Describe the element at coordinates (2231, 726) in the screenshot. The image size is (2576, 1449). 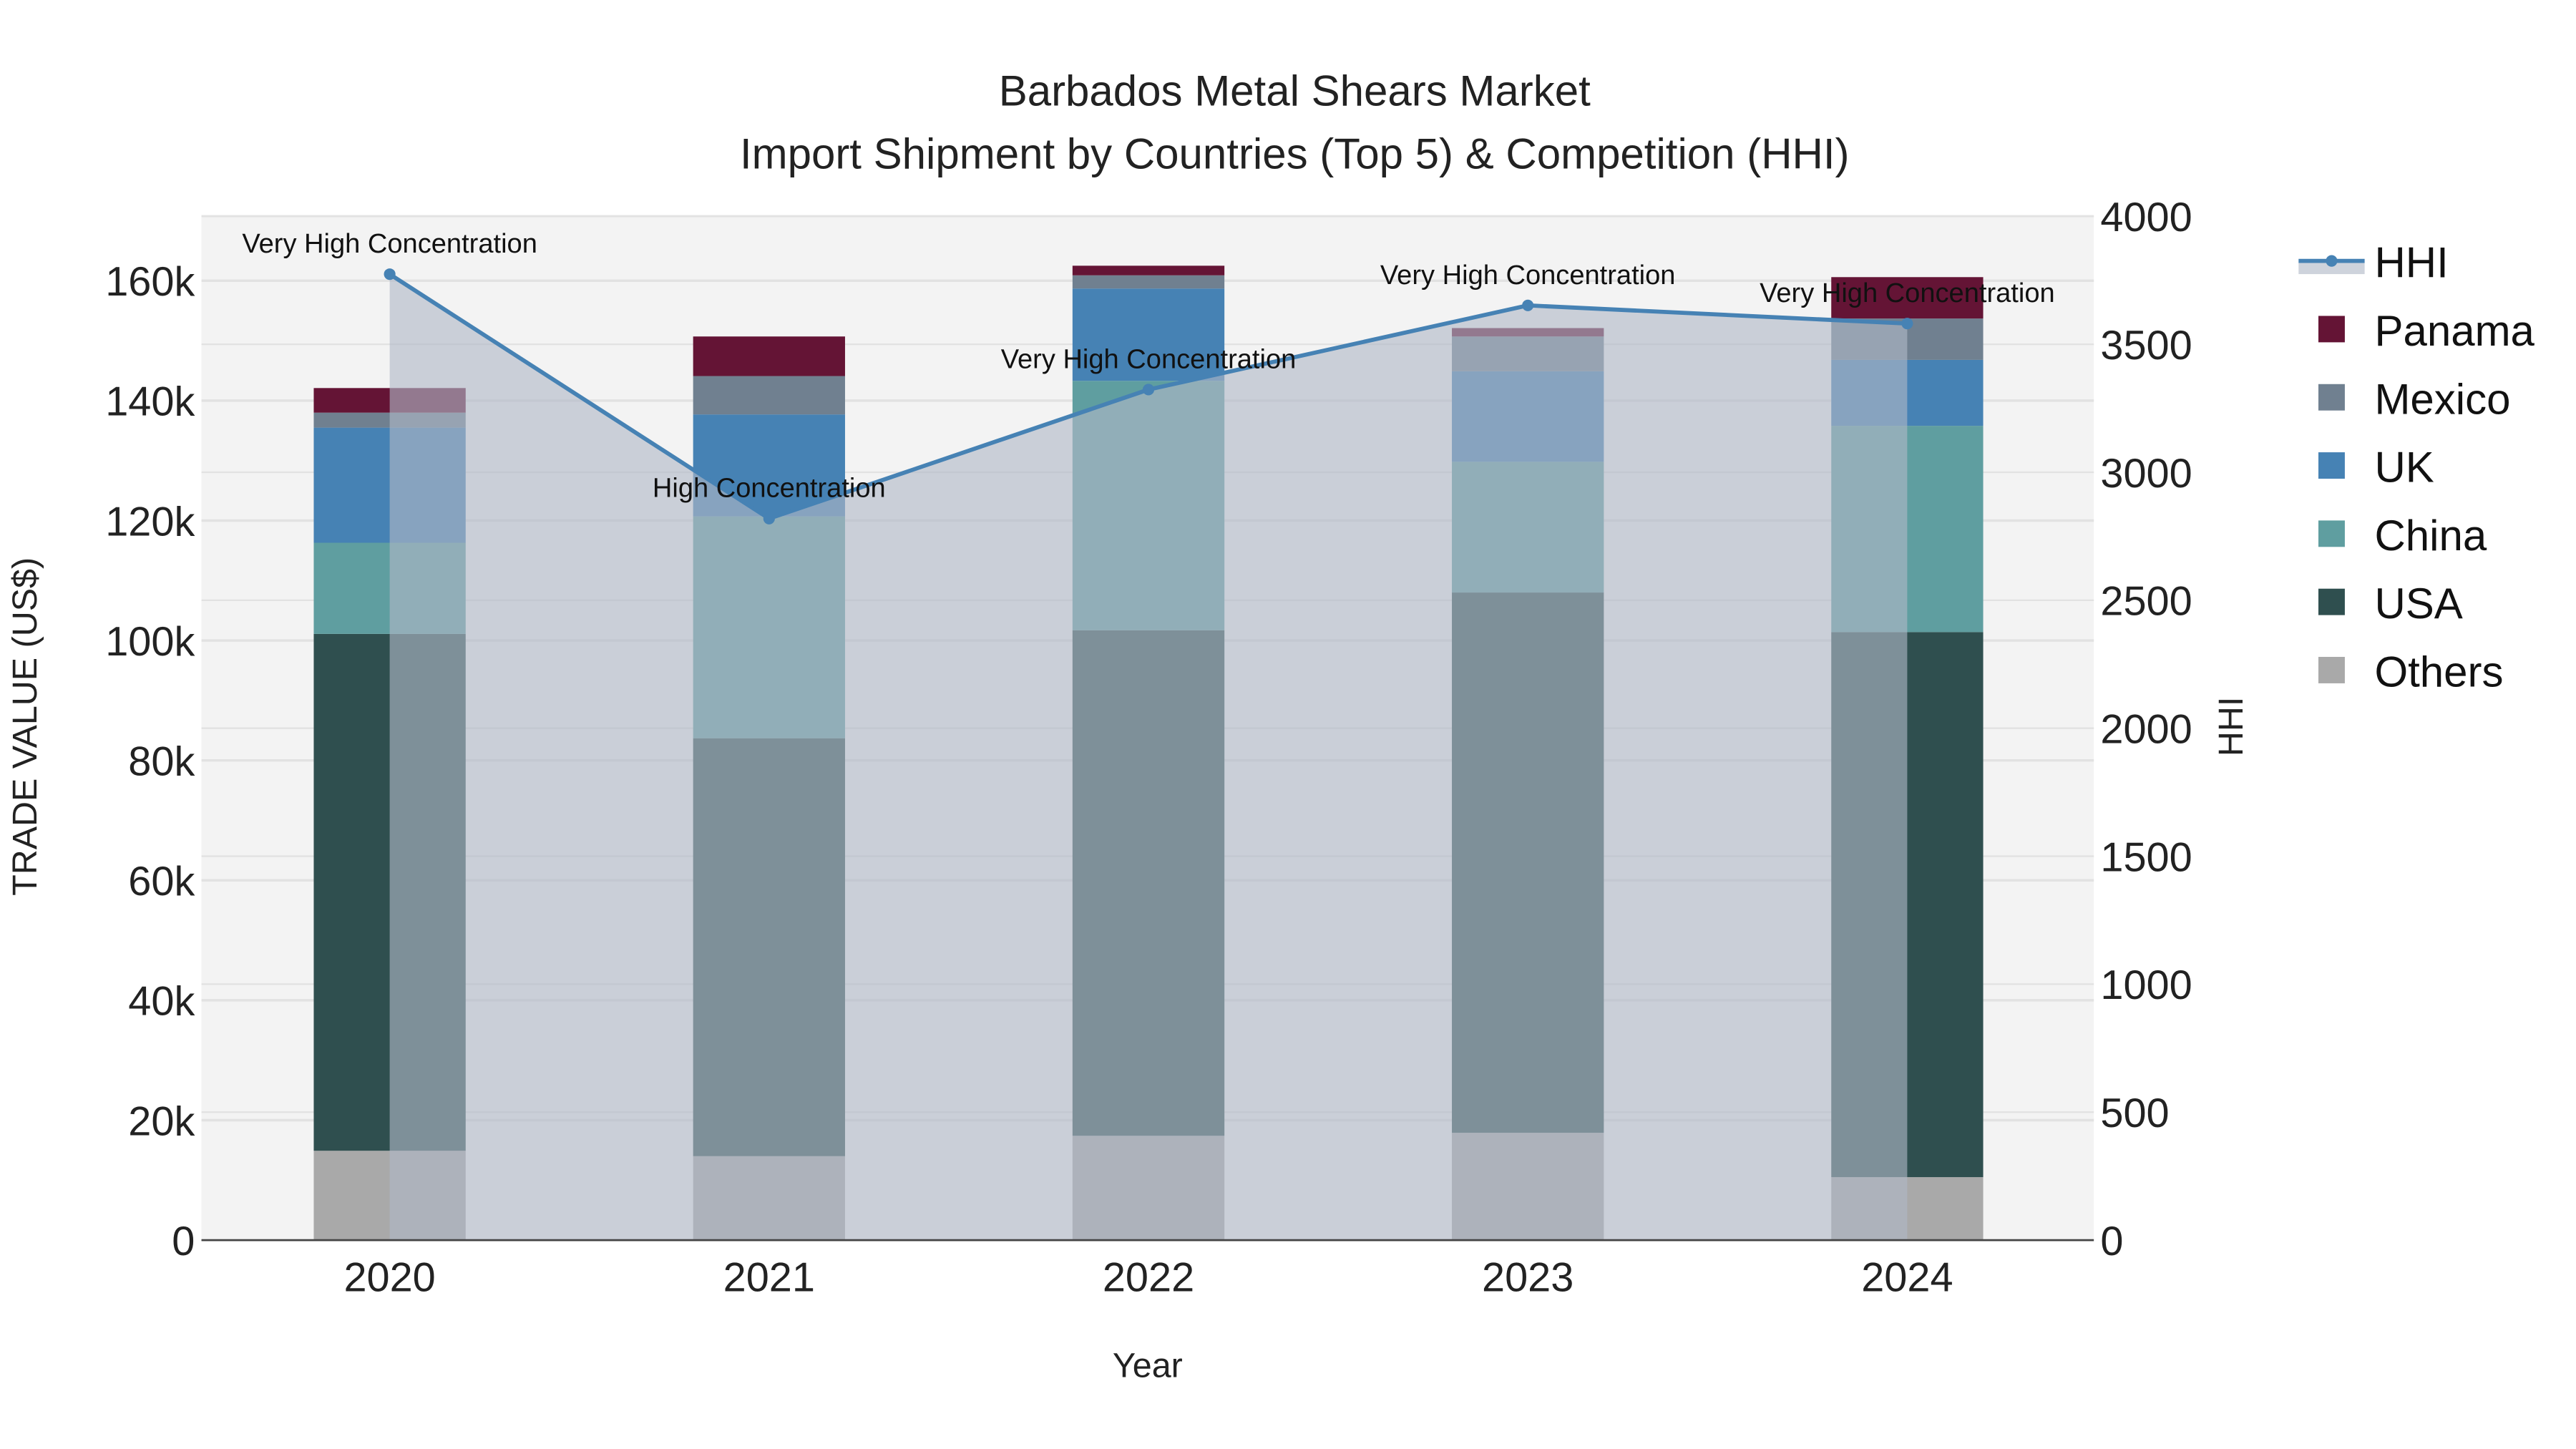
I see `y2-axis-title: HHI` at that location.